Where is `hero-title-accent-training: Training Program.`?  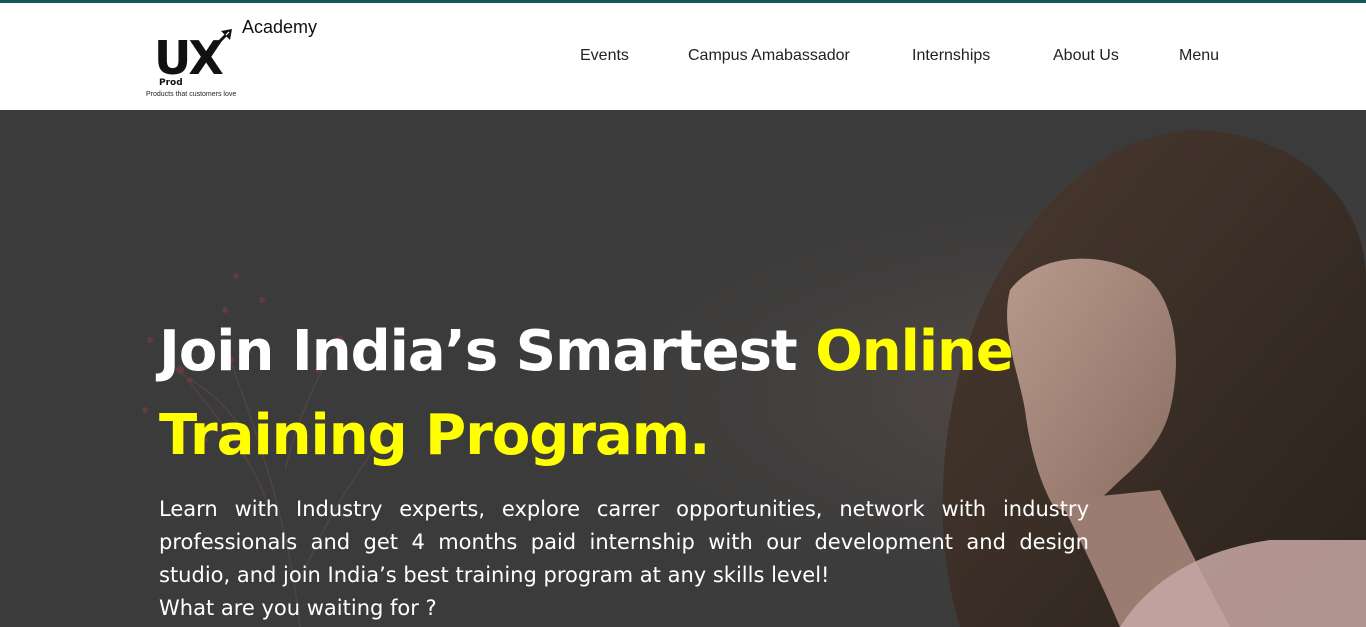 hero-title-accent-training: Training Program. is located at coordinates (434, 435).